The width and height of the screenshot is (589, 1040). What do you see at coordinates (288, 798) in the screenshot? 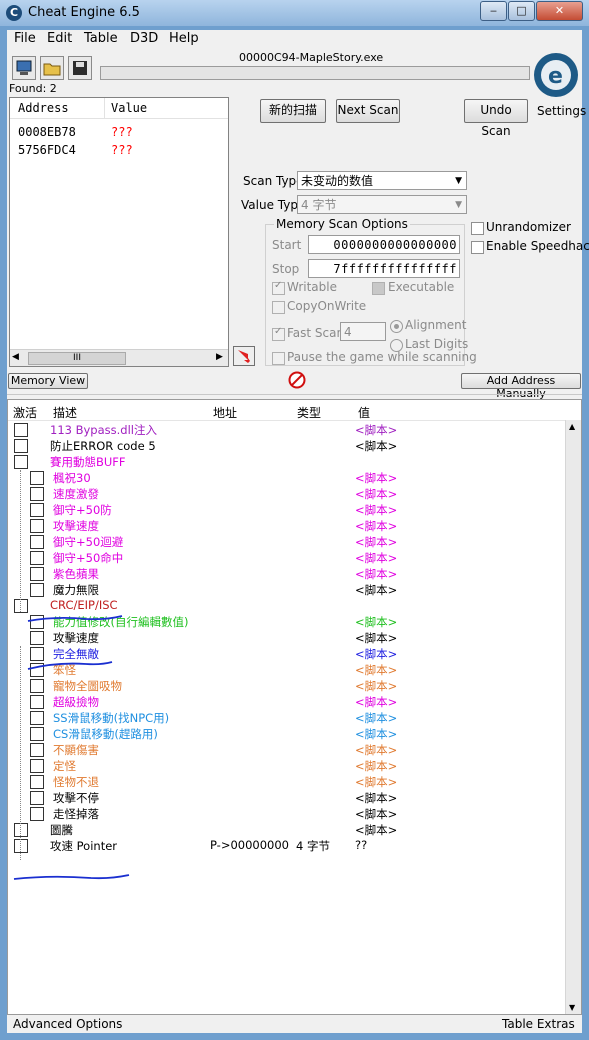
I see `table-row: 攻擊不停 <脚本>` at bounding box center [288, 798].